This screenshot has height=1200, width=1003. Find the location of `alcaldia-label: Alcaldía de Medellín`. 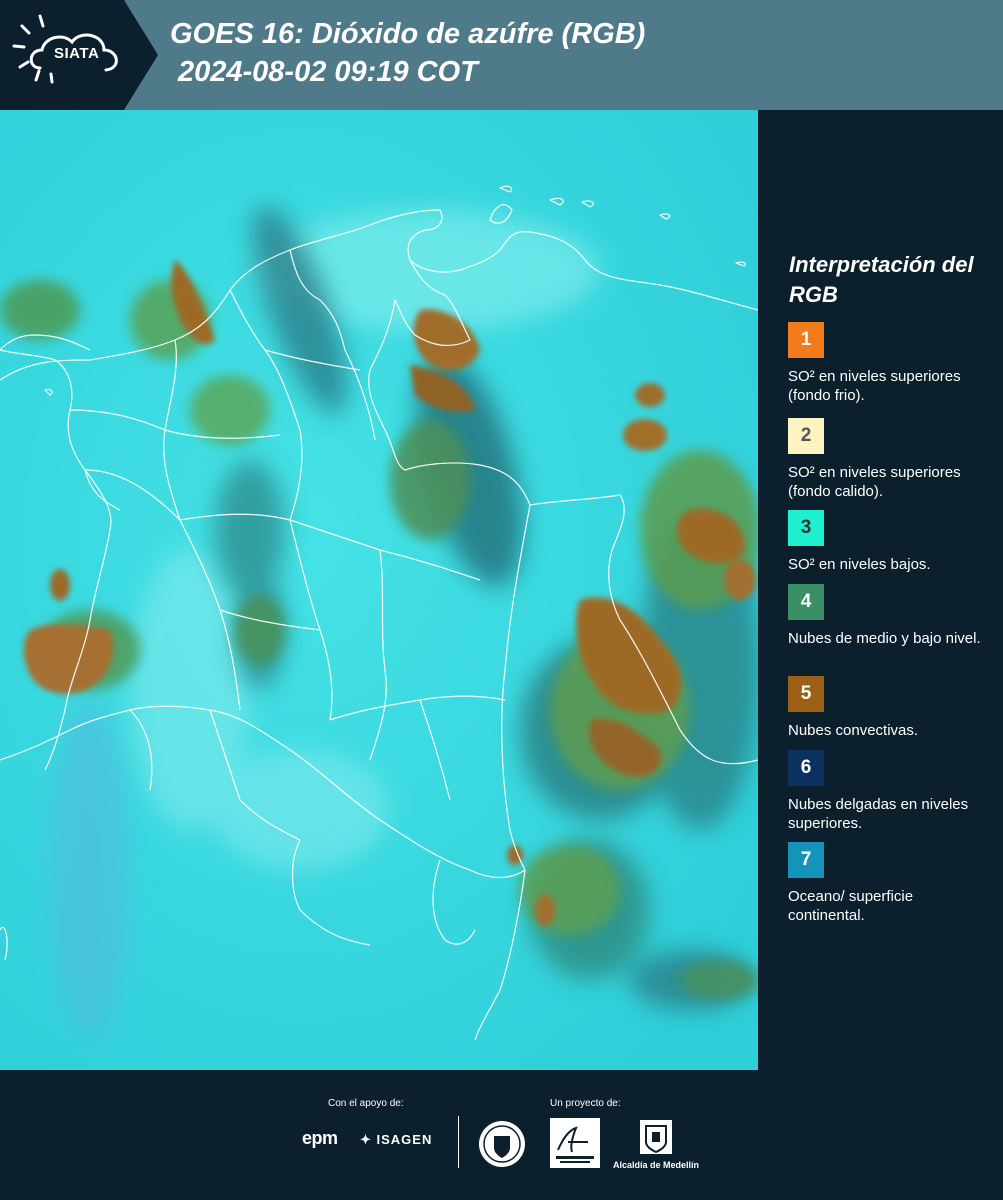

alcaldia-label: Alcaldía de Medellín is located at coordinates (656, 1165).